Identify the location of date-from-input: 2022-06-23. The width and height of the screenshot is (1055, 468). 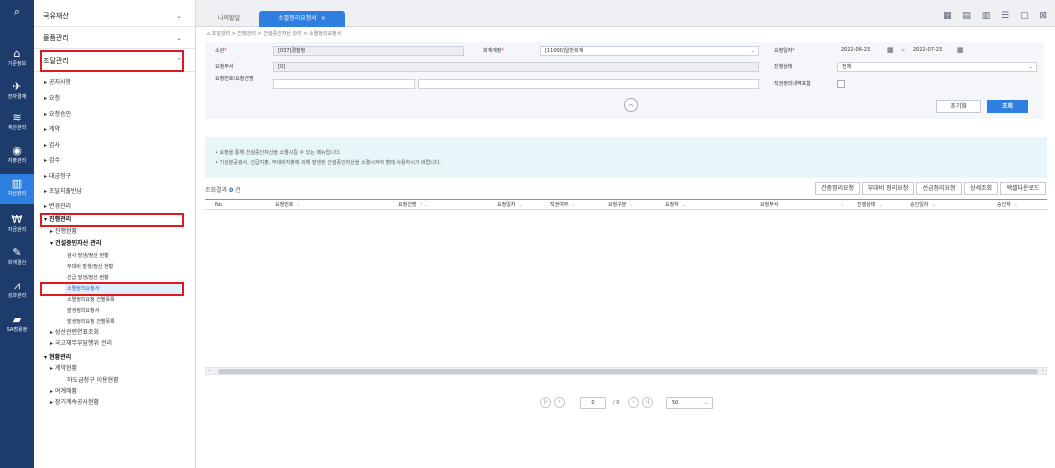
(861, 51).